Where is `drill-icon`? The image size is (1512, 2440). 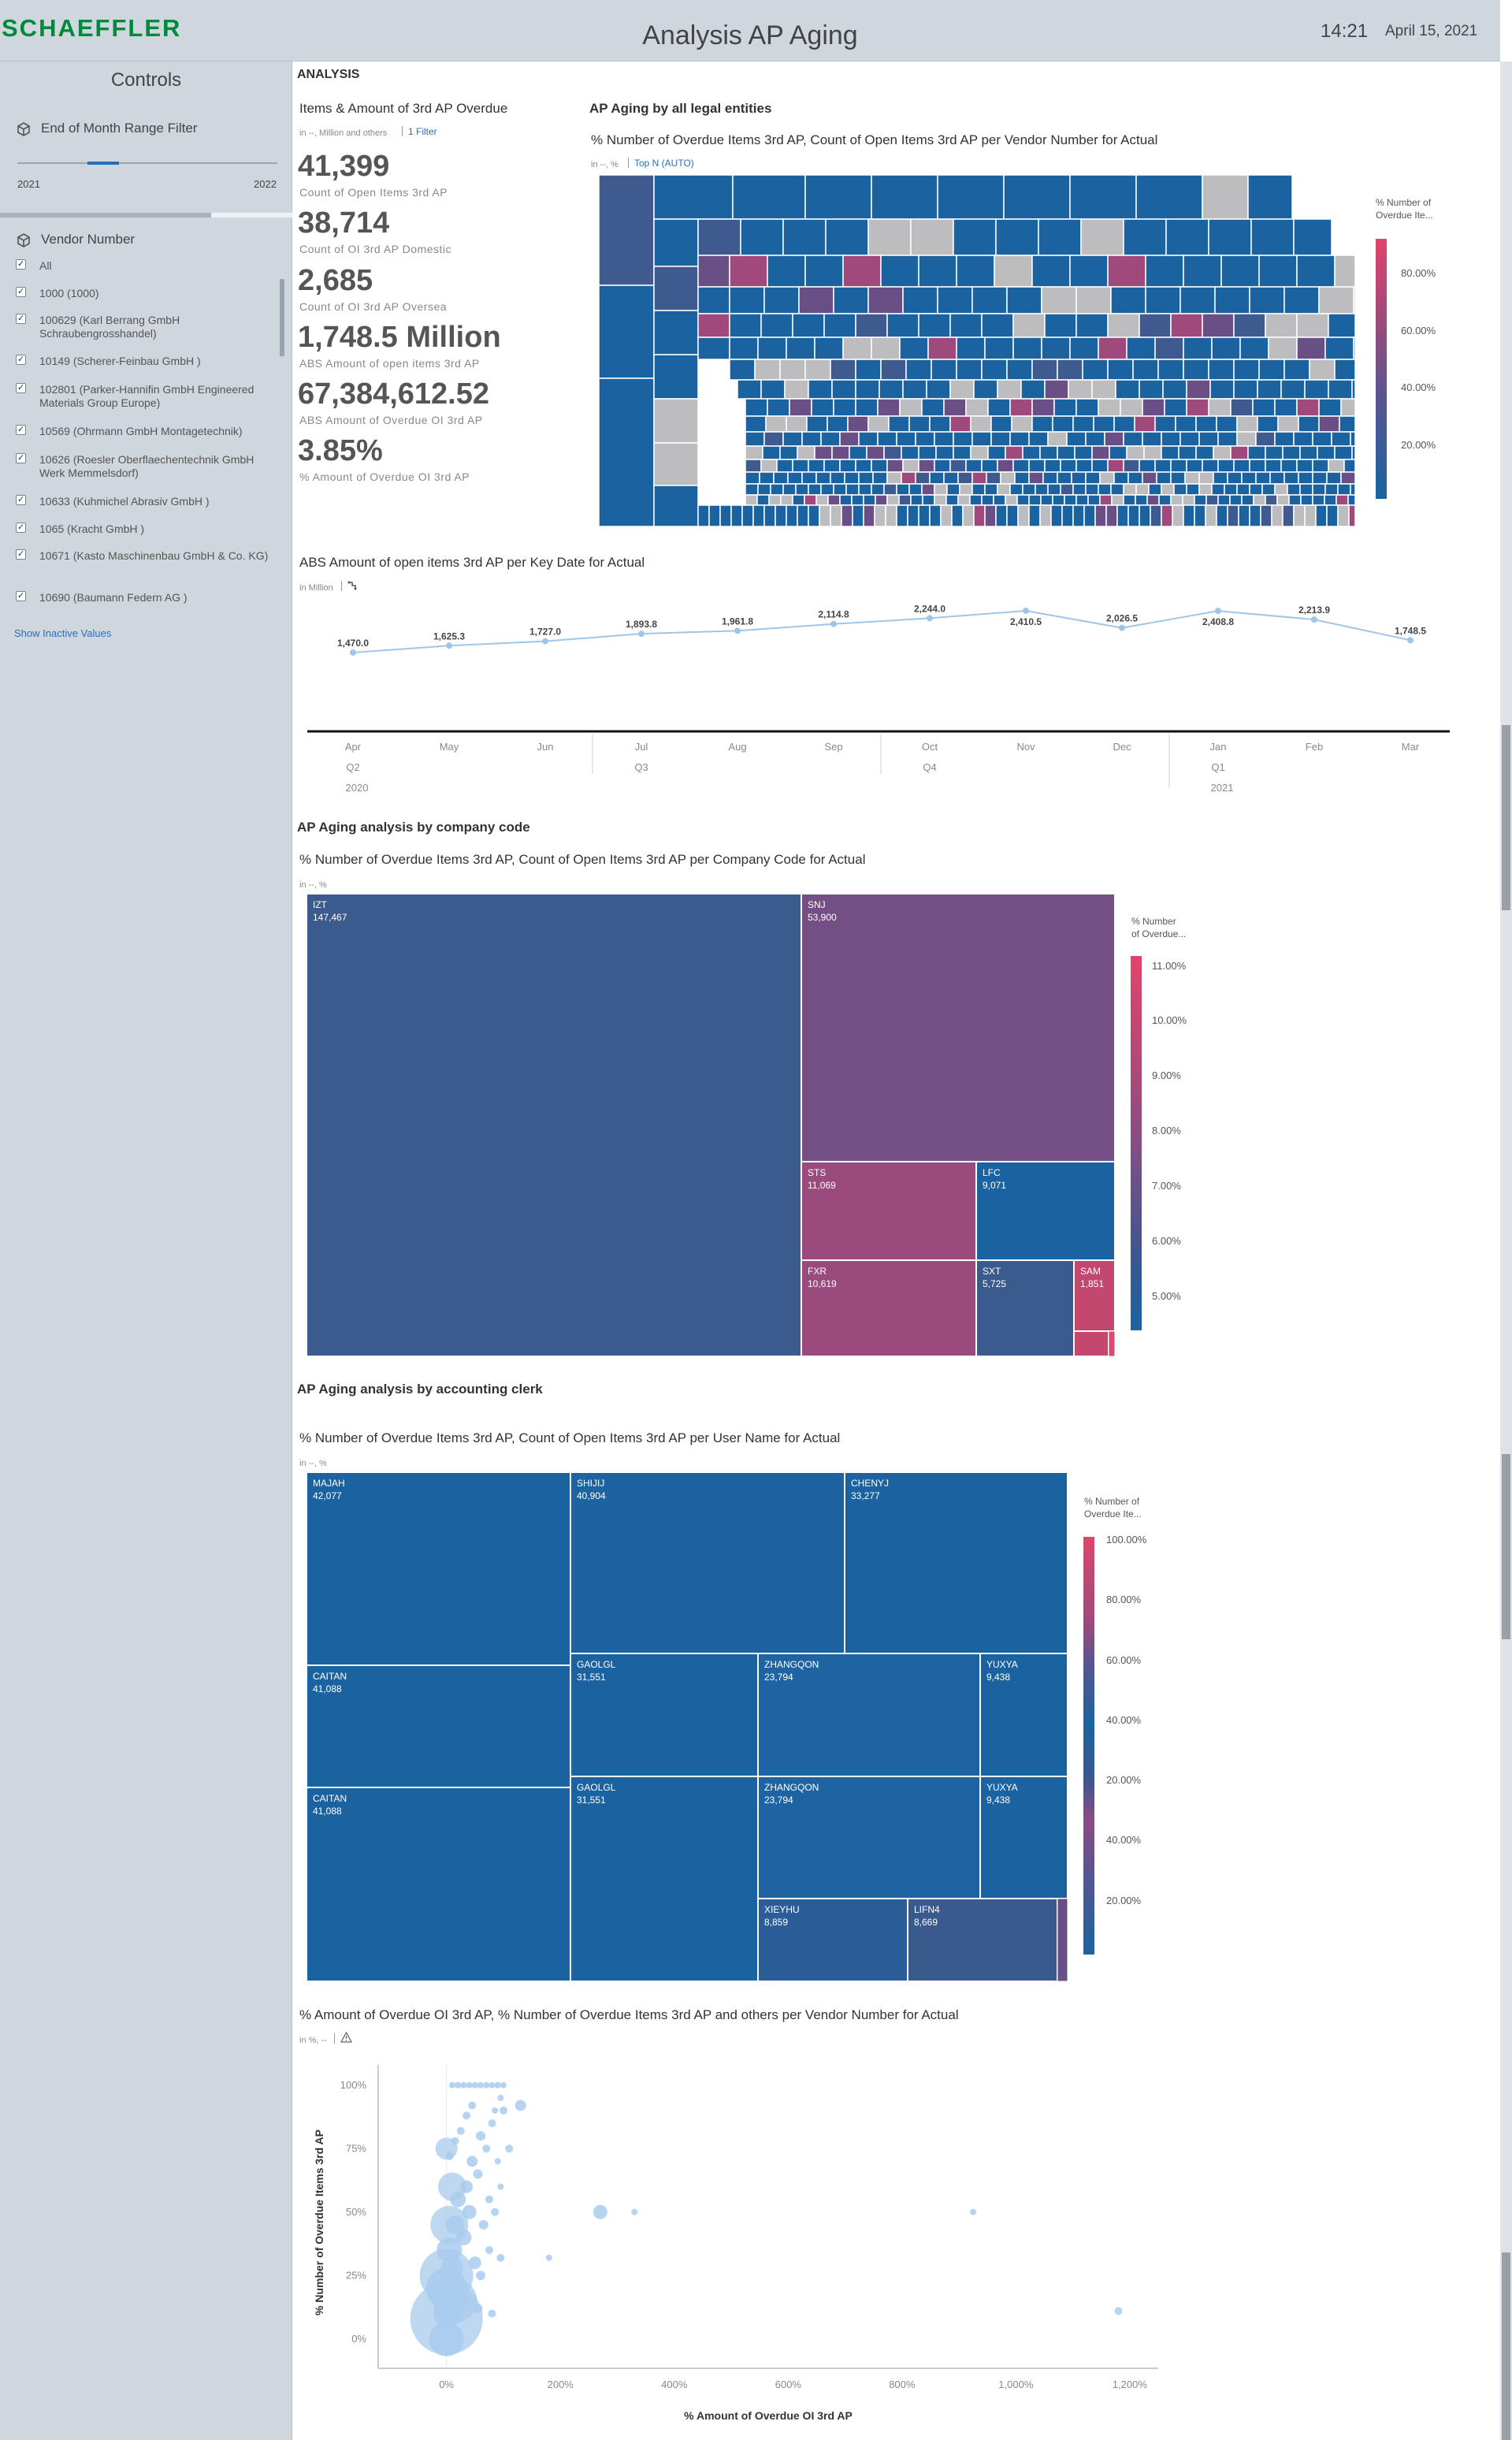 drill-icon is located at coordinates (352, 585).